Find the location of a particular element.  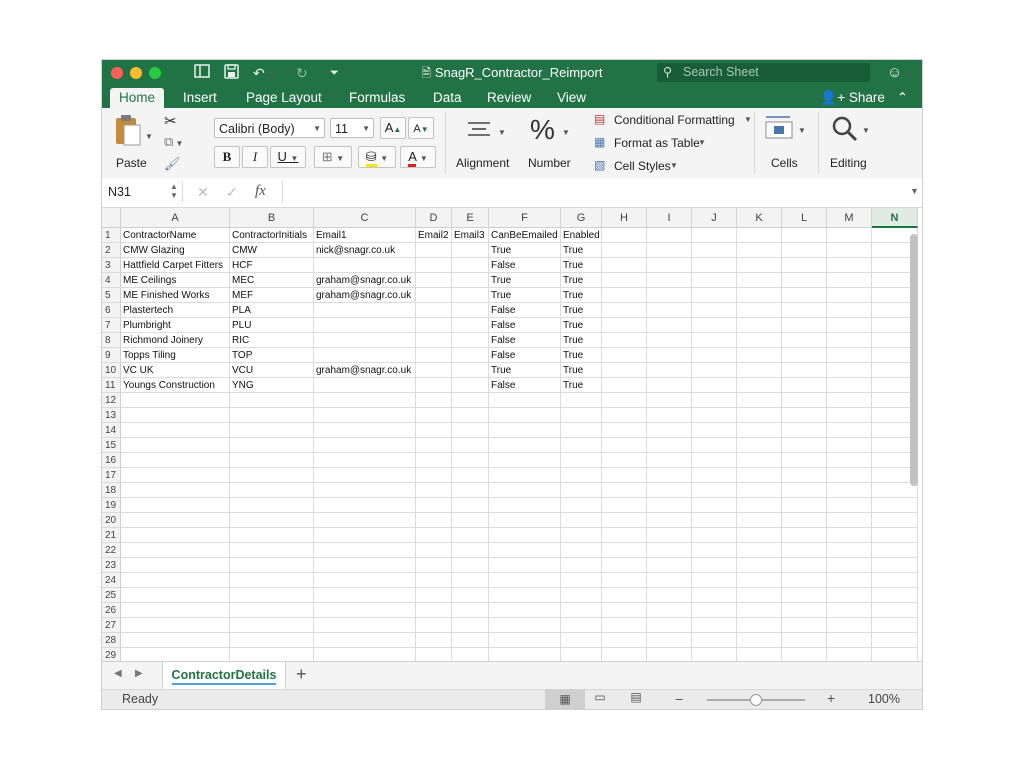

cell-d10 is located at coordinates (434, 370).